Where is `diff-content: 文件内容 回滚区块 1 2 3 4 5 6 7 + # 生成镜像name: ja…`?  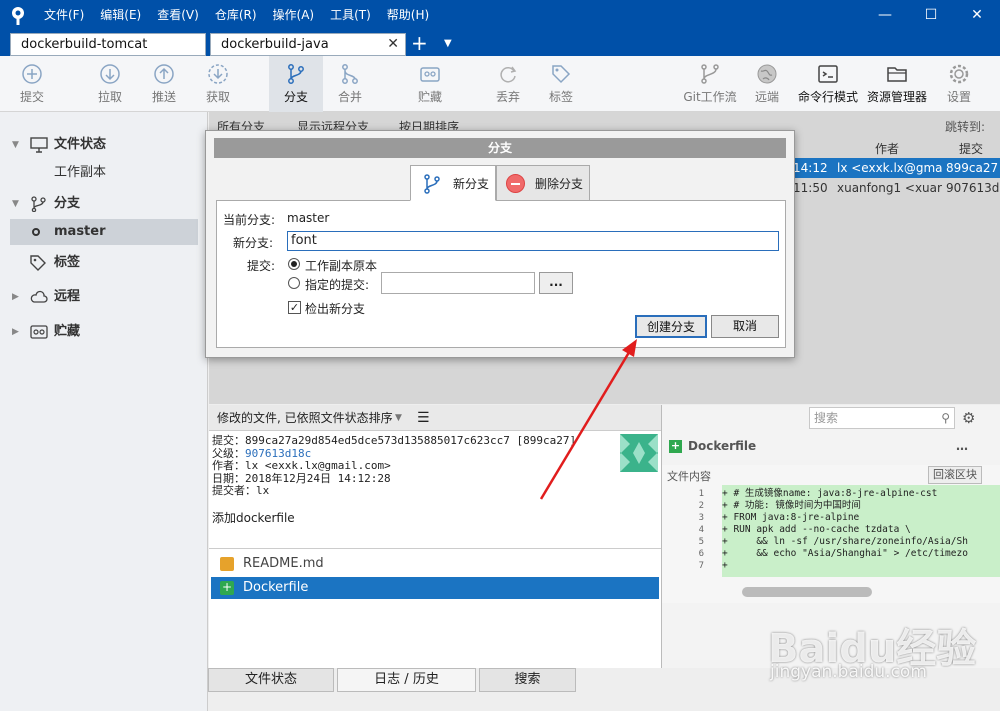
diff-content: 文件内容 回滚区块 1 2 3 4 5 6 7 + # 生成镜像name: ja… is located at coordinates (831, 534).